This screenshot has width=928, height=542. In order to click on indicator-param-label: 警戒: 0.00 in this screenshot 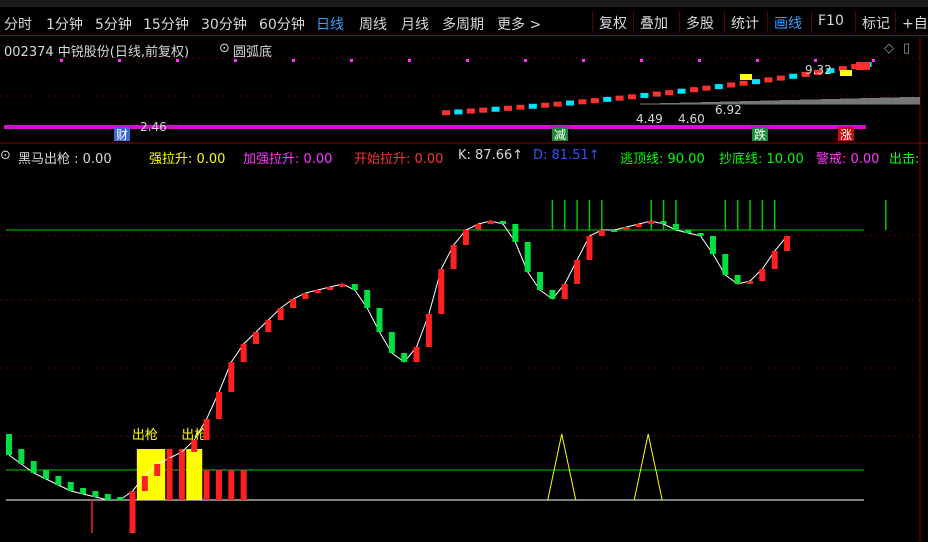, I will do `click(848, 159)`.